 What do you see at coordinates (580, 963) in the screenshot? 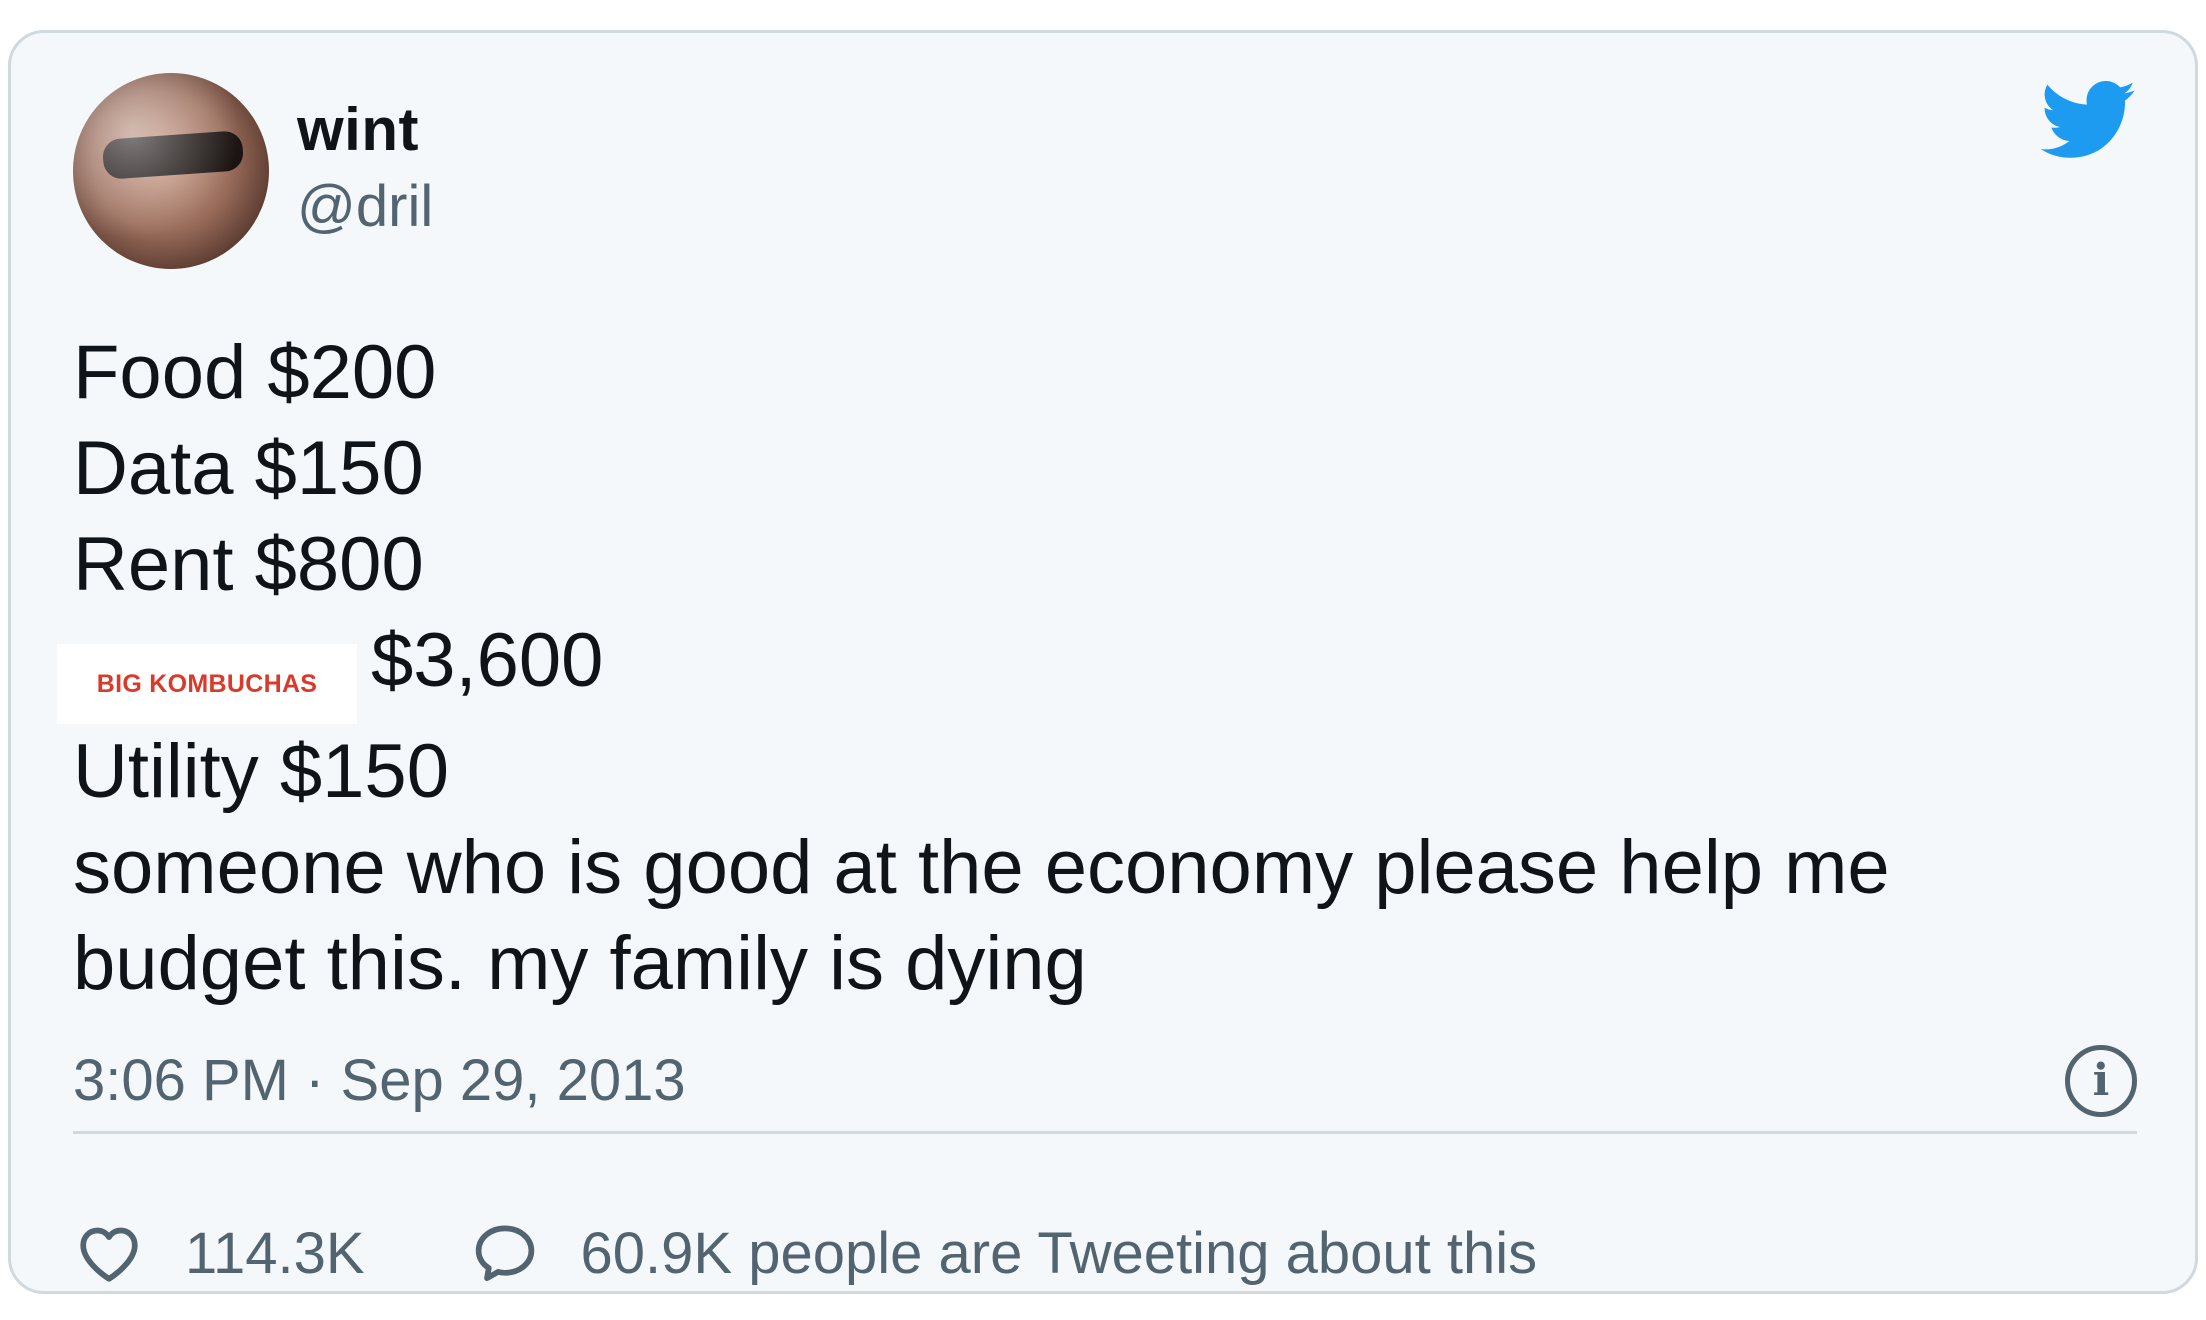
I see `tweet-line-plea-end: budget this. my family is dying` at bounding box center [580, 963].